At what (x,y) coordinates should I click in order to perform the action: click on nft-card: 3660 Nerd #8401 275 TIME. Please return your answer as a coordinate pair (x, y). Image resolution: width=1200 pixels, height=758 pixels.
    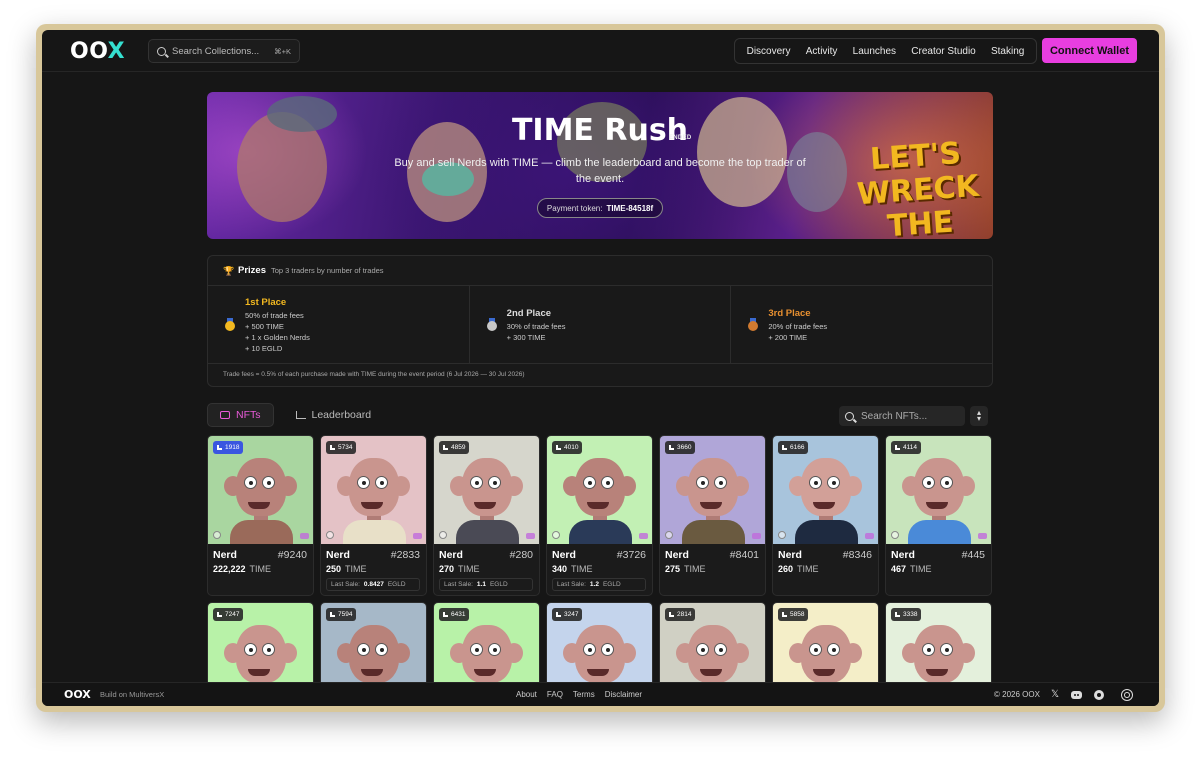
    Looking at the image, I should click on (712, 515).